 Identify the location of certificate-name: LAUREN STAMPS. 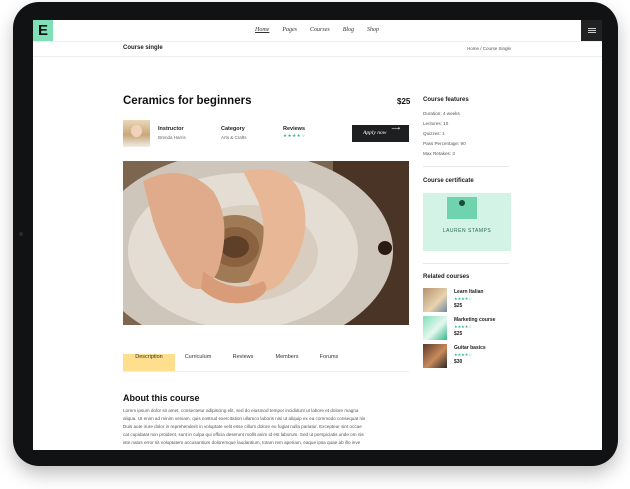
(467, 231).